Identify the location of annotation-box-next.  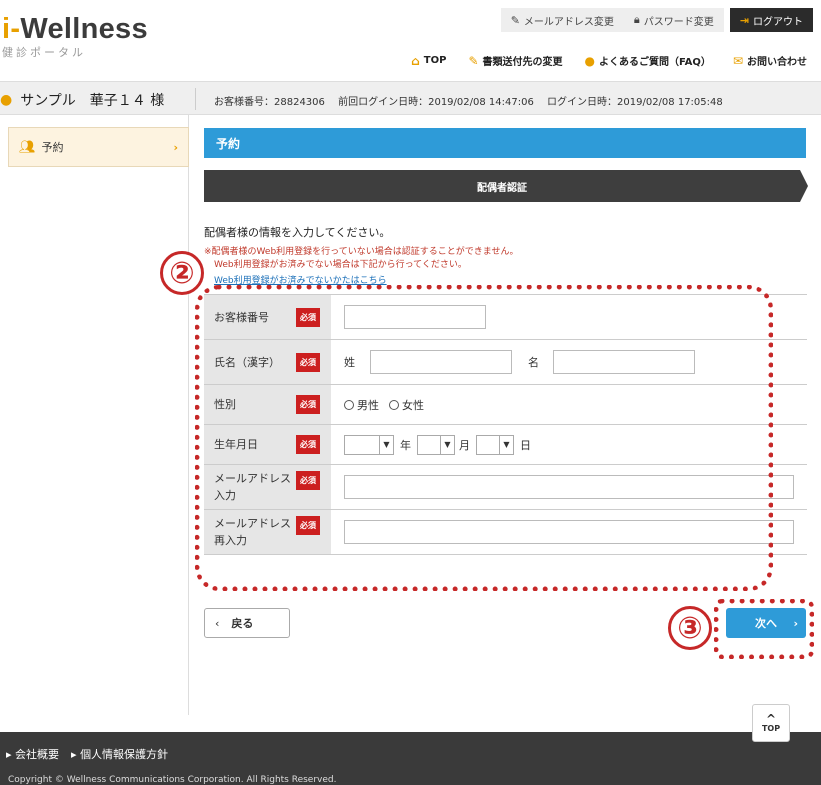
(764, 629).